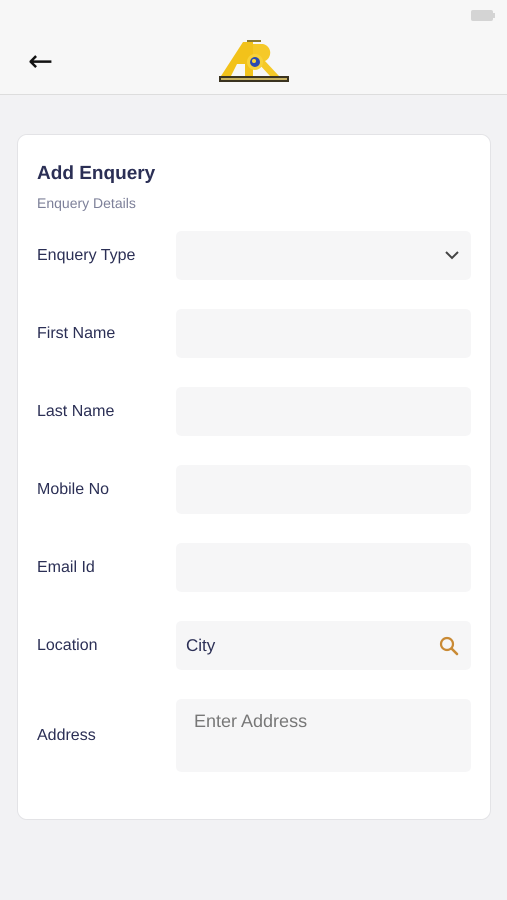  Describe the element at coordinates (323, 735) in the screenshot. I see `address-field: Enter Address` at that location.